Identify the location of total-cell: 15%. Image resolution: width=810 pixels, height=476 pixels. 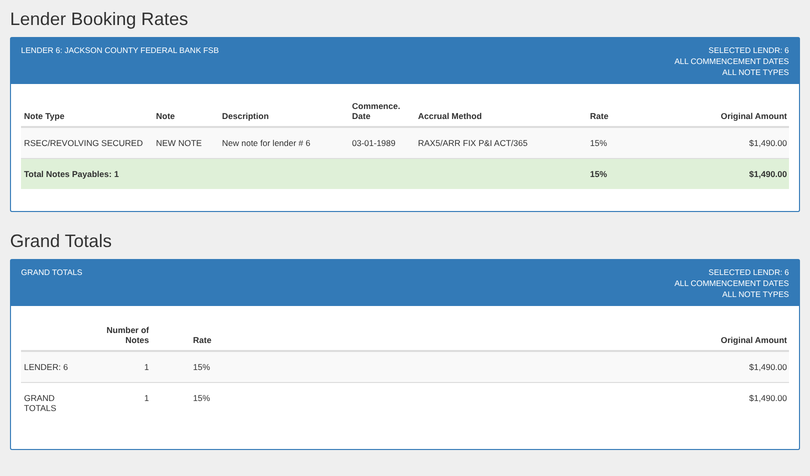
(634, 173).